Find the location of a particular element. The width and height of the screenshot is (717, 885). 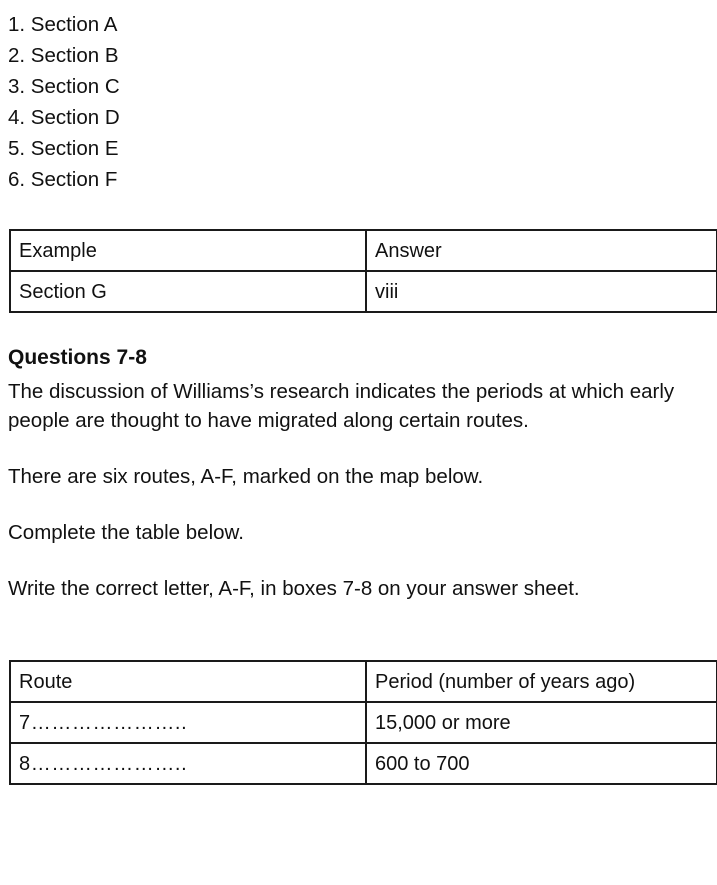

column-header-route: Route is located at coordinates (188, 681).